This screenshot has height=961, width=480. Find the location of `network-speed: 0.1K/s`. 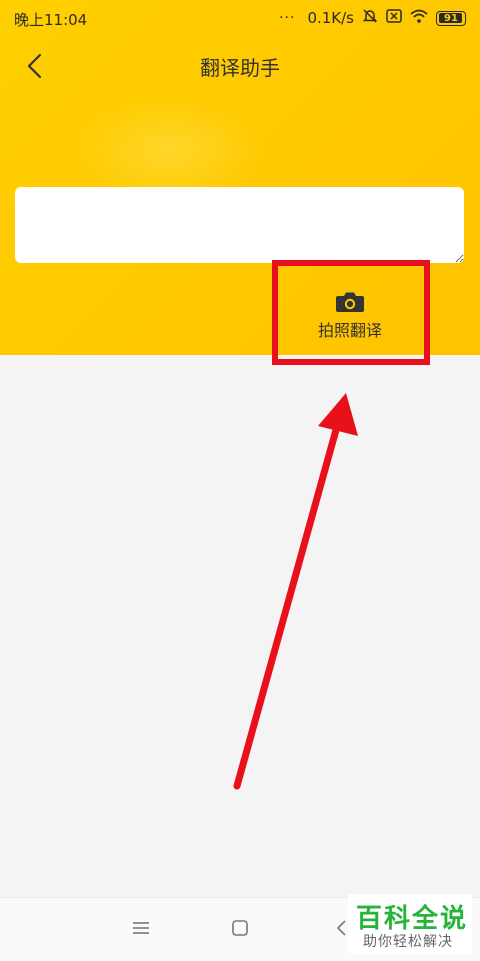

network-speed: 0.1K/s is located at coordinates (330, 18).